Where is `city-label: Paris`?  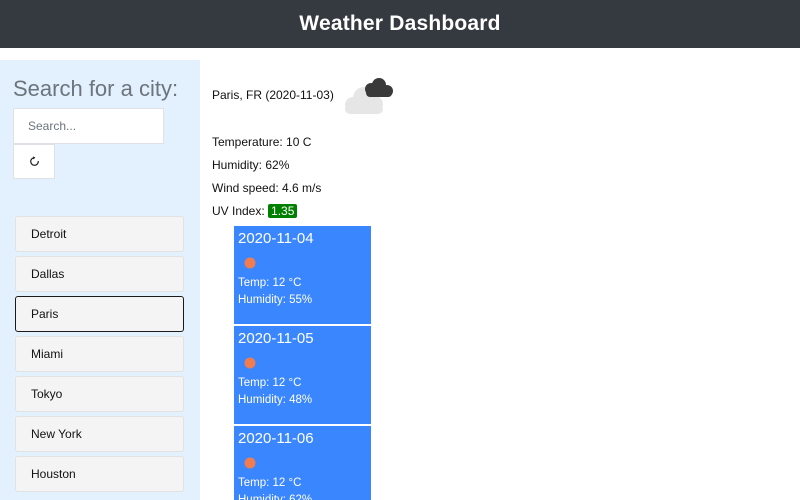
city-label: Paris is located at coordinates (45, 314).